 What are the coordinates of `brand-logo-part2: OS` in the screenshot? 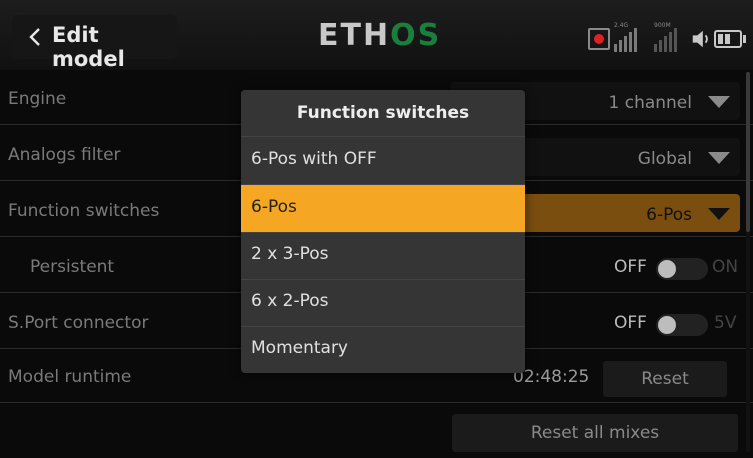 It's located at (416, 35).